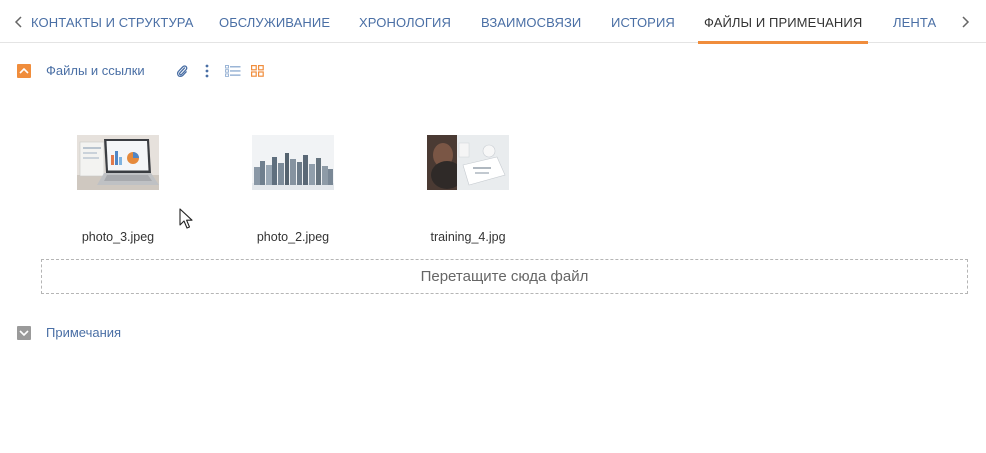  Describe the element at coordinates (112, 21) in the screenshot. I see `tab-contacts-structure: КОНТАКТЫ И СТРУКТУРА` at that location.